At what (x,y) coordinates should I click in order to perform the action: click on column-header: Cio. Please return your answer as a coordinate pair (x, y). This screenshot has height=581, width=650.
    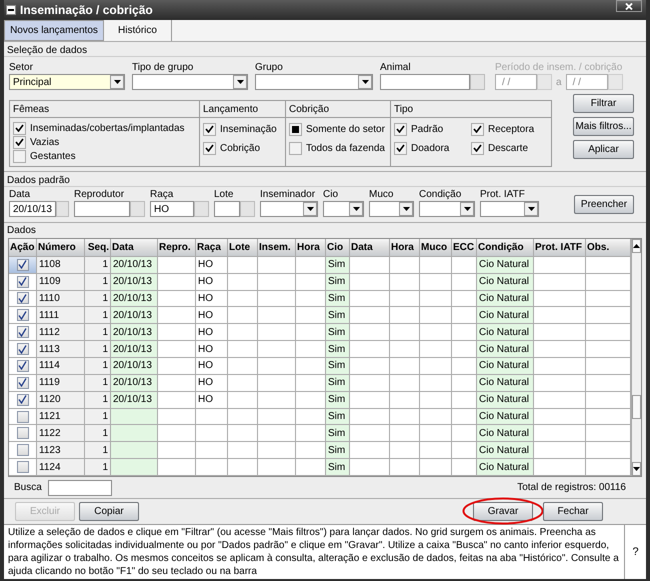
    Looking at the image, I should click on (338, 248).